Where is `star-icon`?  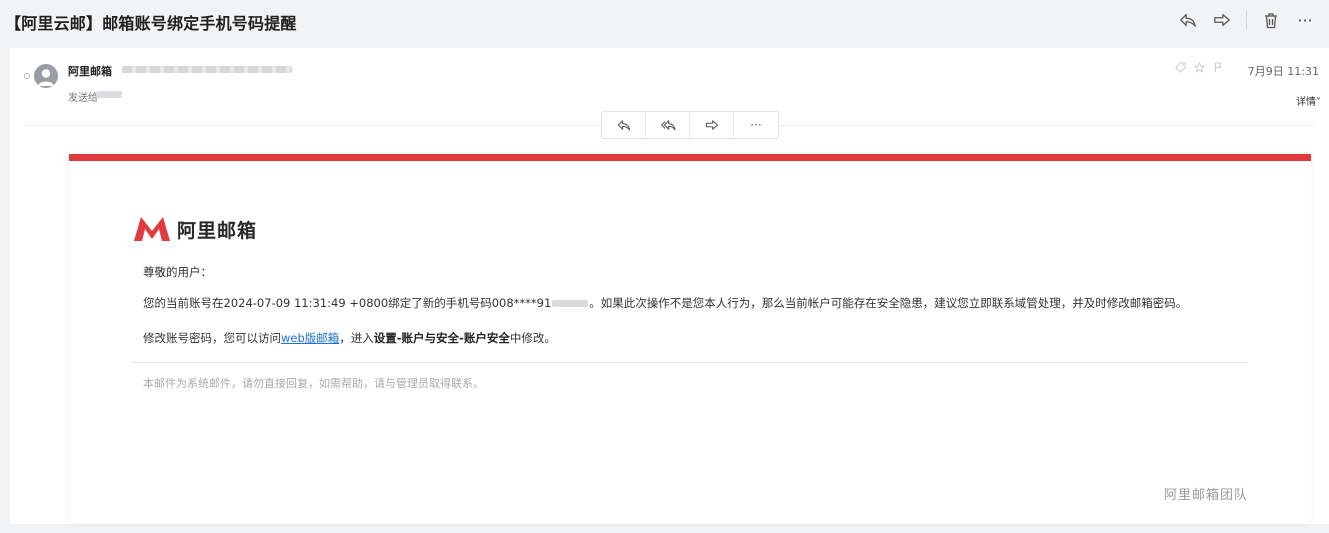
star-icon is located at coordinates (1199, 68).